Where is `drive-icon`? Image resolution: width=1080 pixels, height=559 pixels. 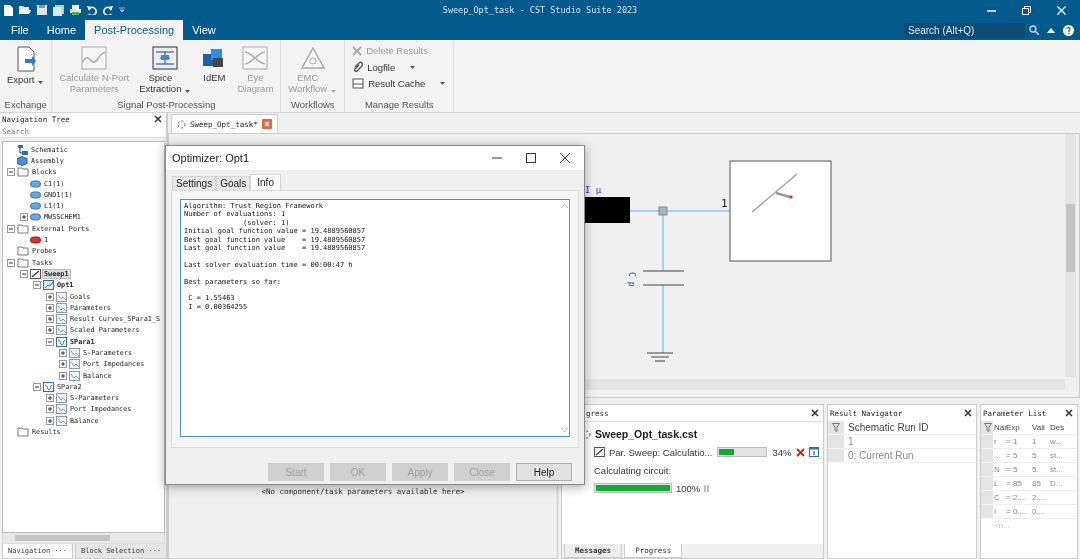 drive-icon is located at coordinates (358, 83).